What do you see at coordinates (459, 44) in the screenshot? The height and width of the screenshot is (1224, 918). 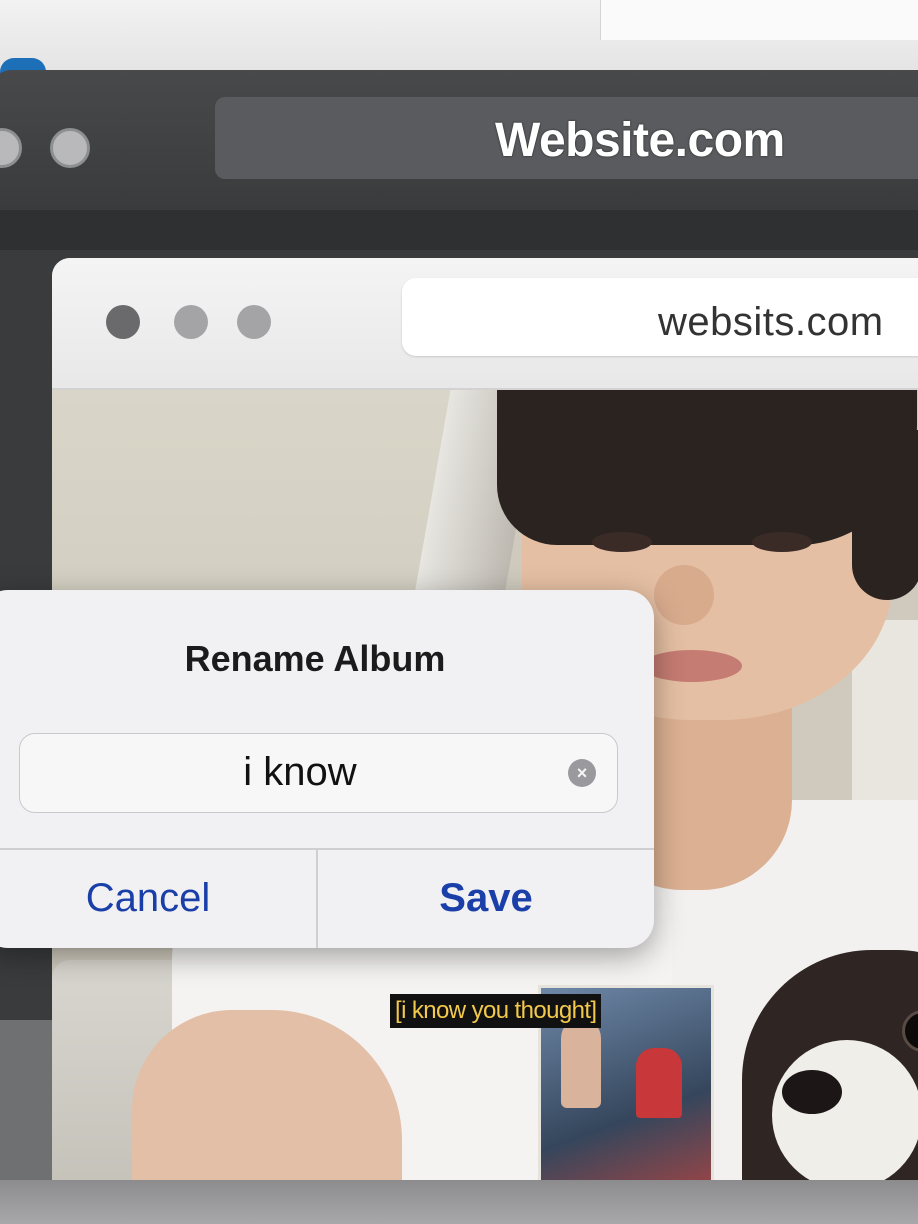 I see `background-window-strip` at bounding box center [459, 44].